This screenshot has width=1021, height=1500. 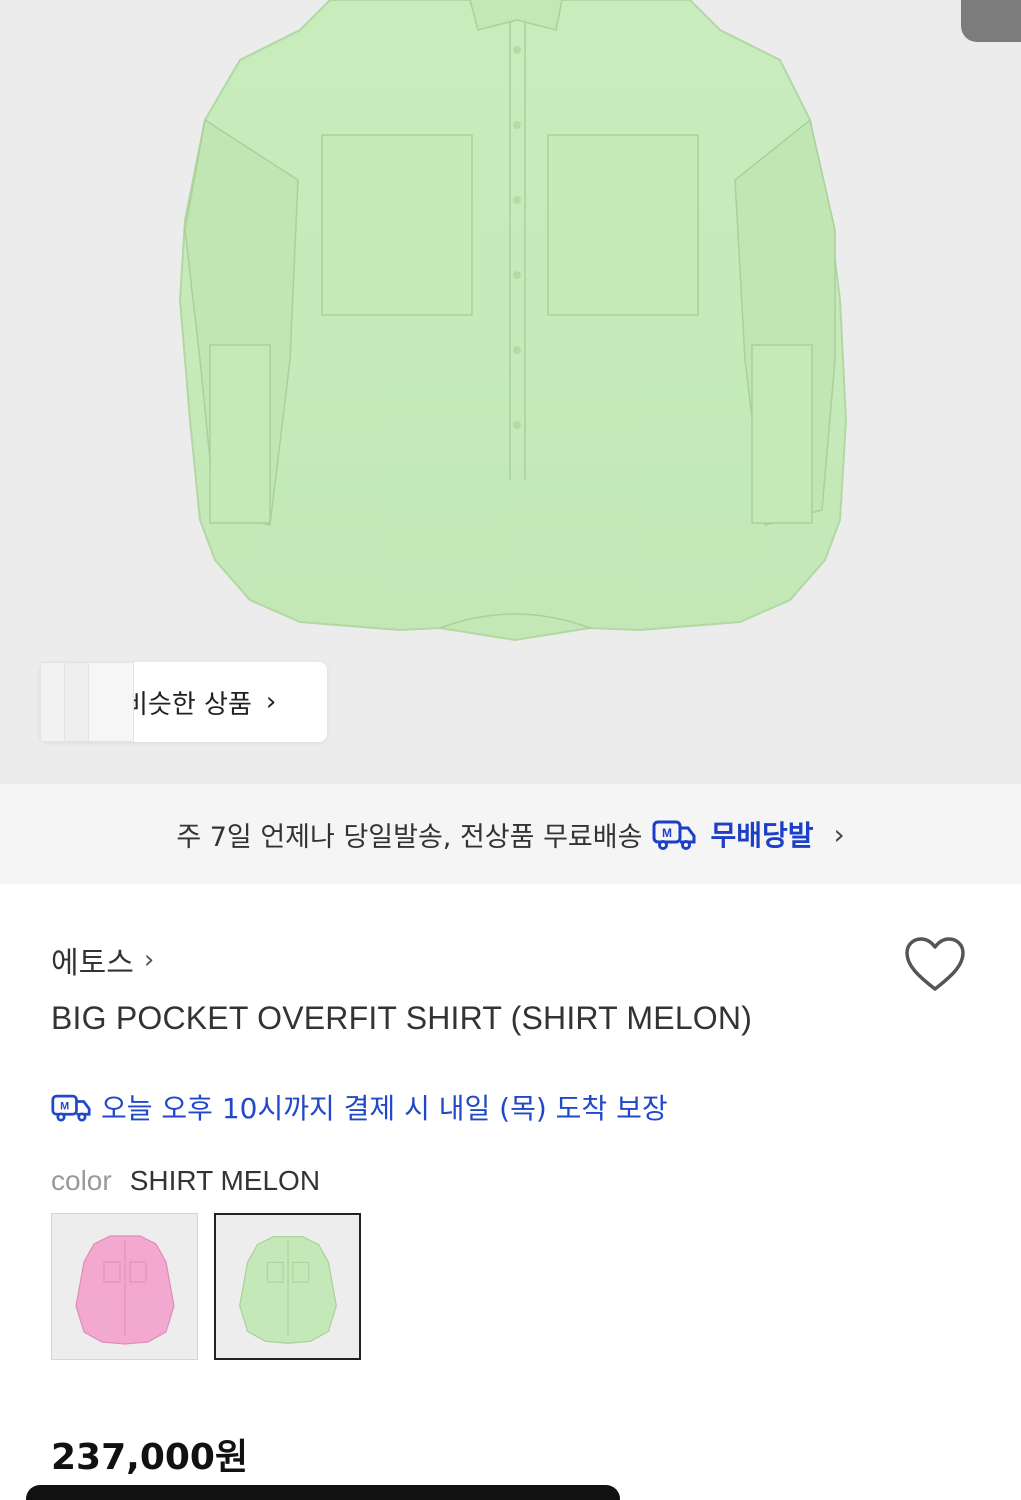 What do you see at coordinates (762, 835) in the screenshot?
I see `shipping-brand-label: 무배당발` at bounding box center [762, 835].